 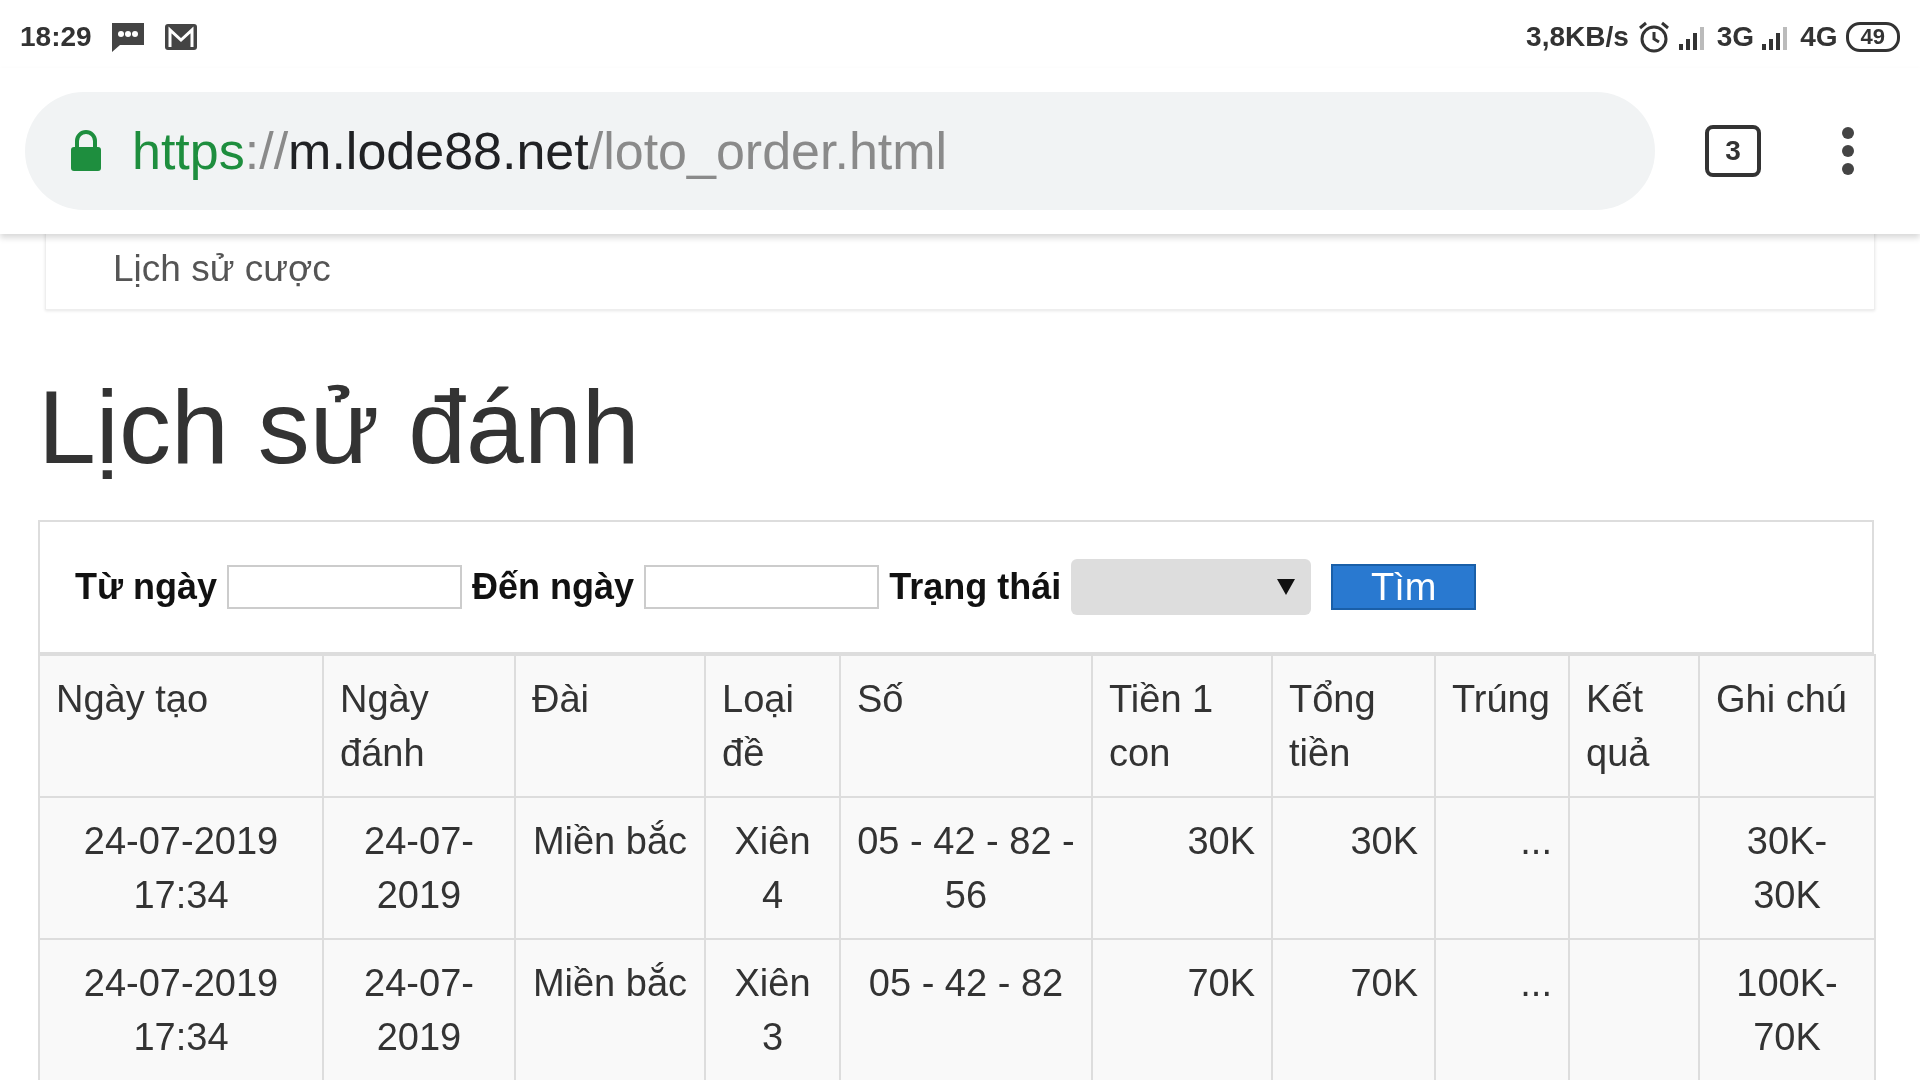 I want to click on column-header: Kết quả, so click(x=1634, y=725).